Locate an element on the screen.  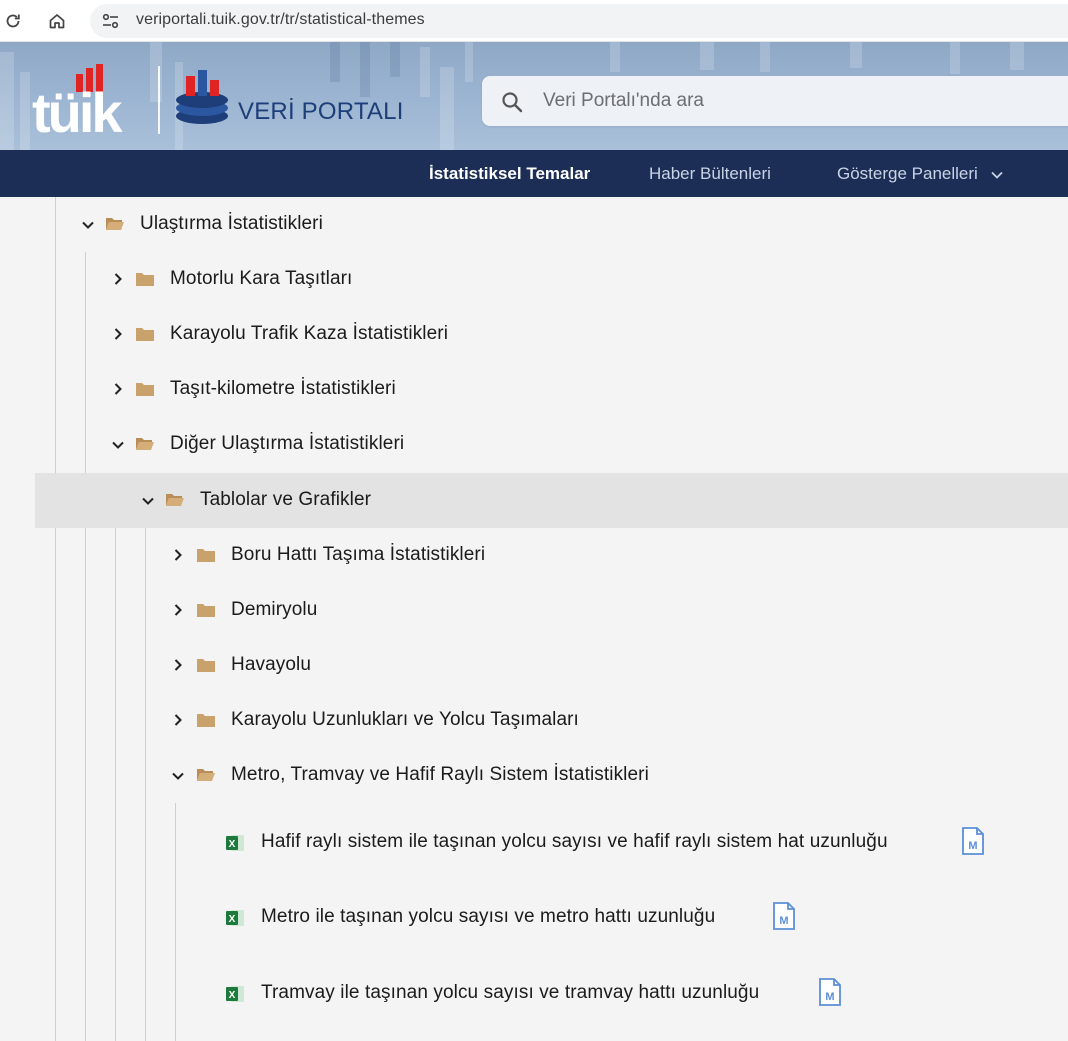
tuik-logo: tüik is located at coordinates (90, 101).